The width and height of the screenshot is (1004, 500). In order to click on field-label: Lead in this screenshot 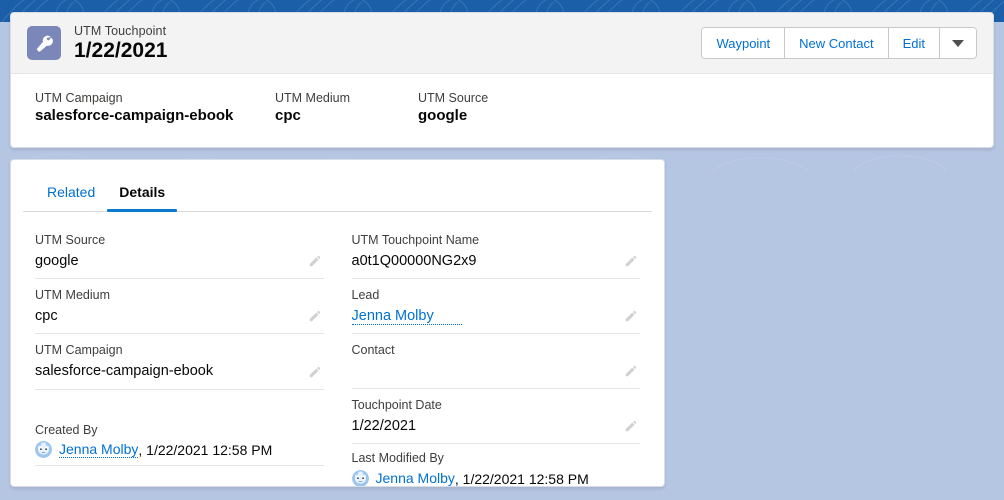, I will do `click(365, 295)`.